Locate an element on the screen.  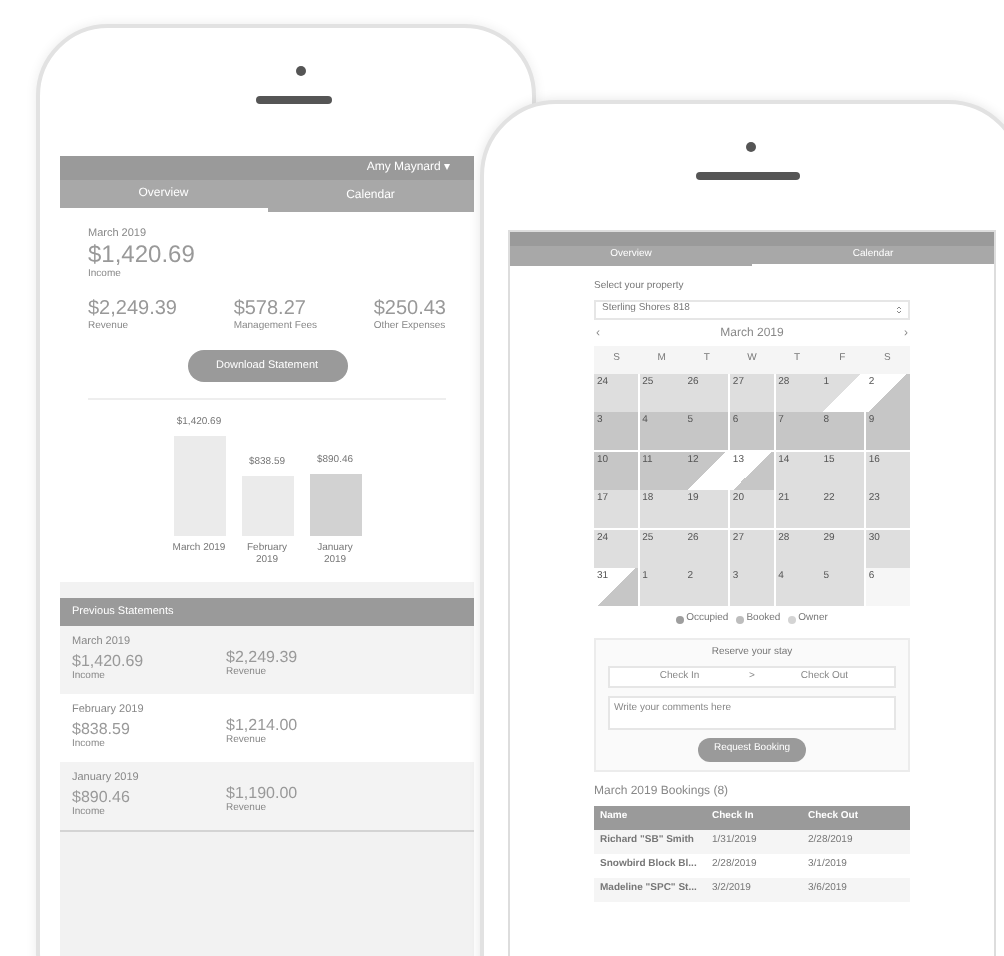
statement-revenue: $1,214.00 is located at coordinates (262, 725).